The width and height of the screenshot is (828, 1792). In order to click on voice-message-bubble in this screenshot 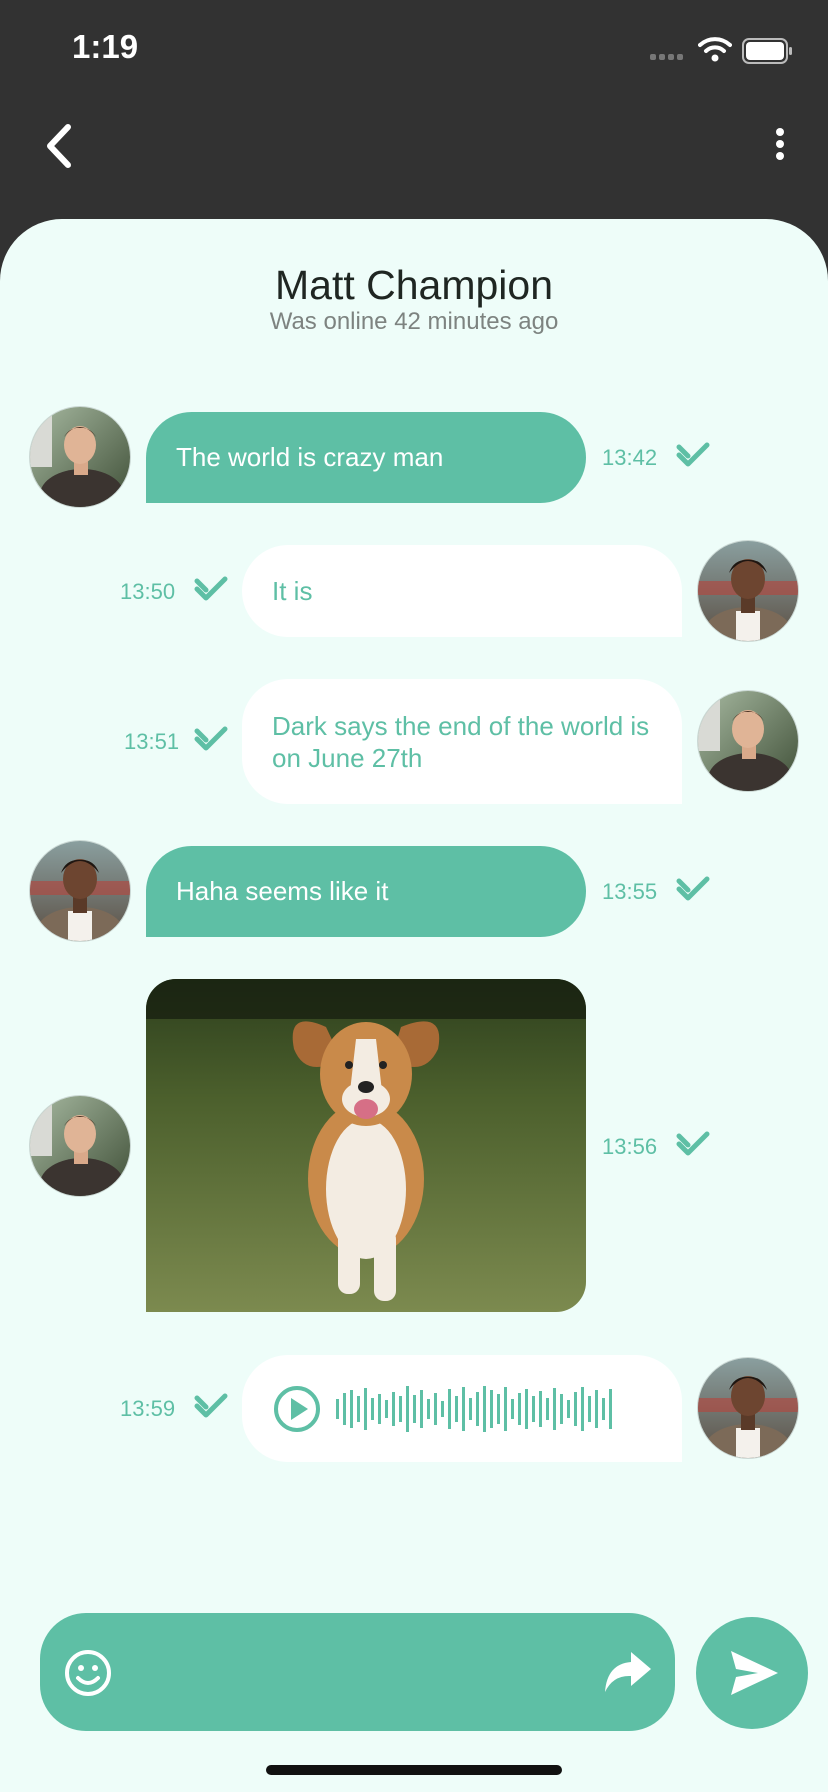, I will do `click(462, 1408)`.